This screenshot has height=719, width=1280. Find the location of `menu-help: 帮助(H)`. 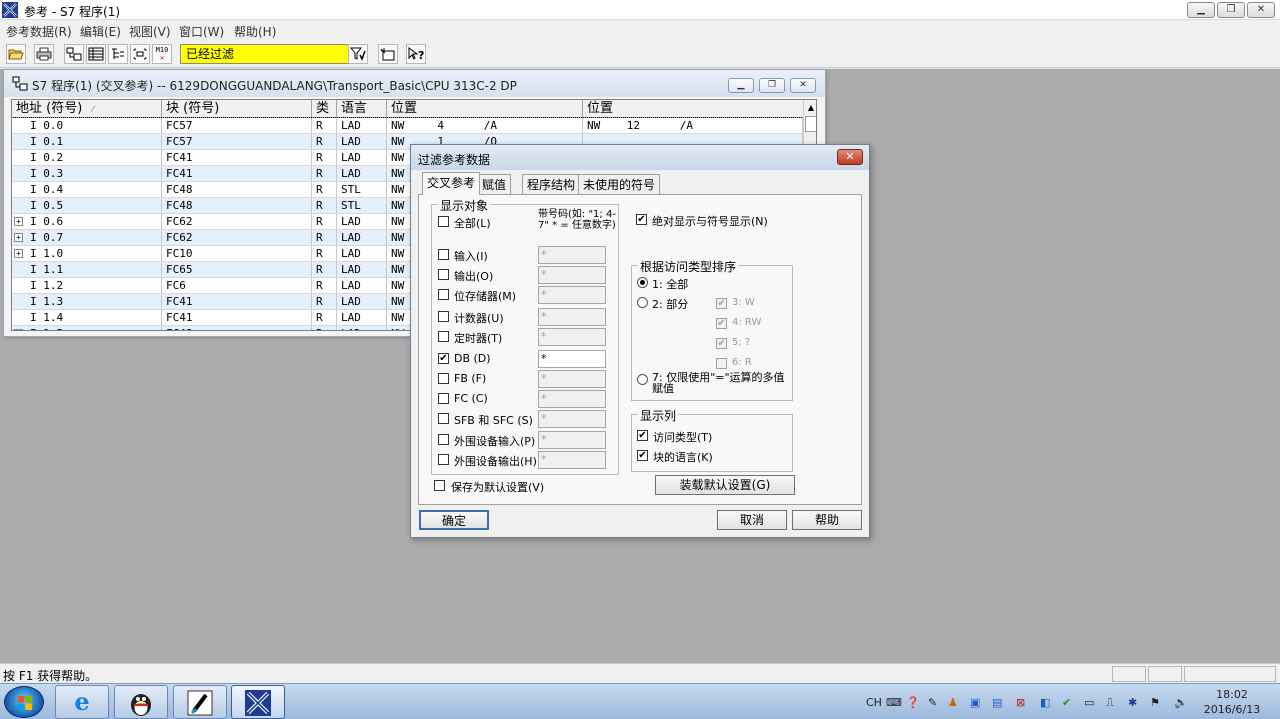

menu-help: 帮助(H) is located at coordinates (255, 31).